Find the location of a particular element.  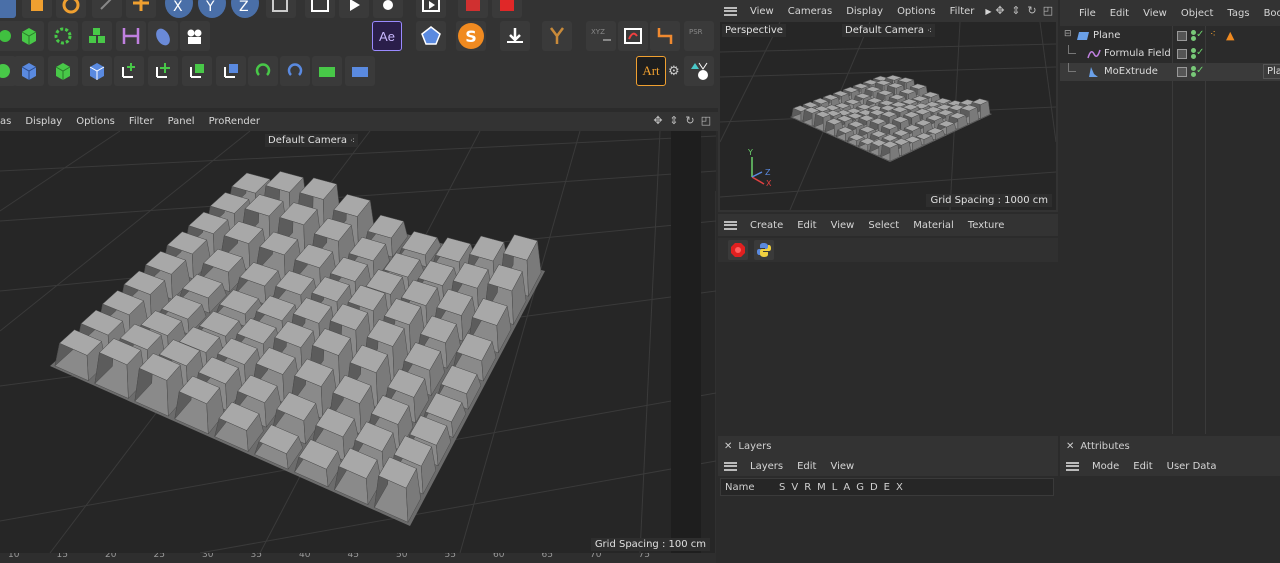

uv-mode-button is located at coordinates (231, 71).